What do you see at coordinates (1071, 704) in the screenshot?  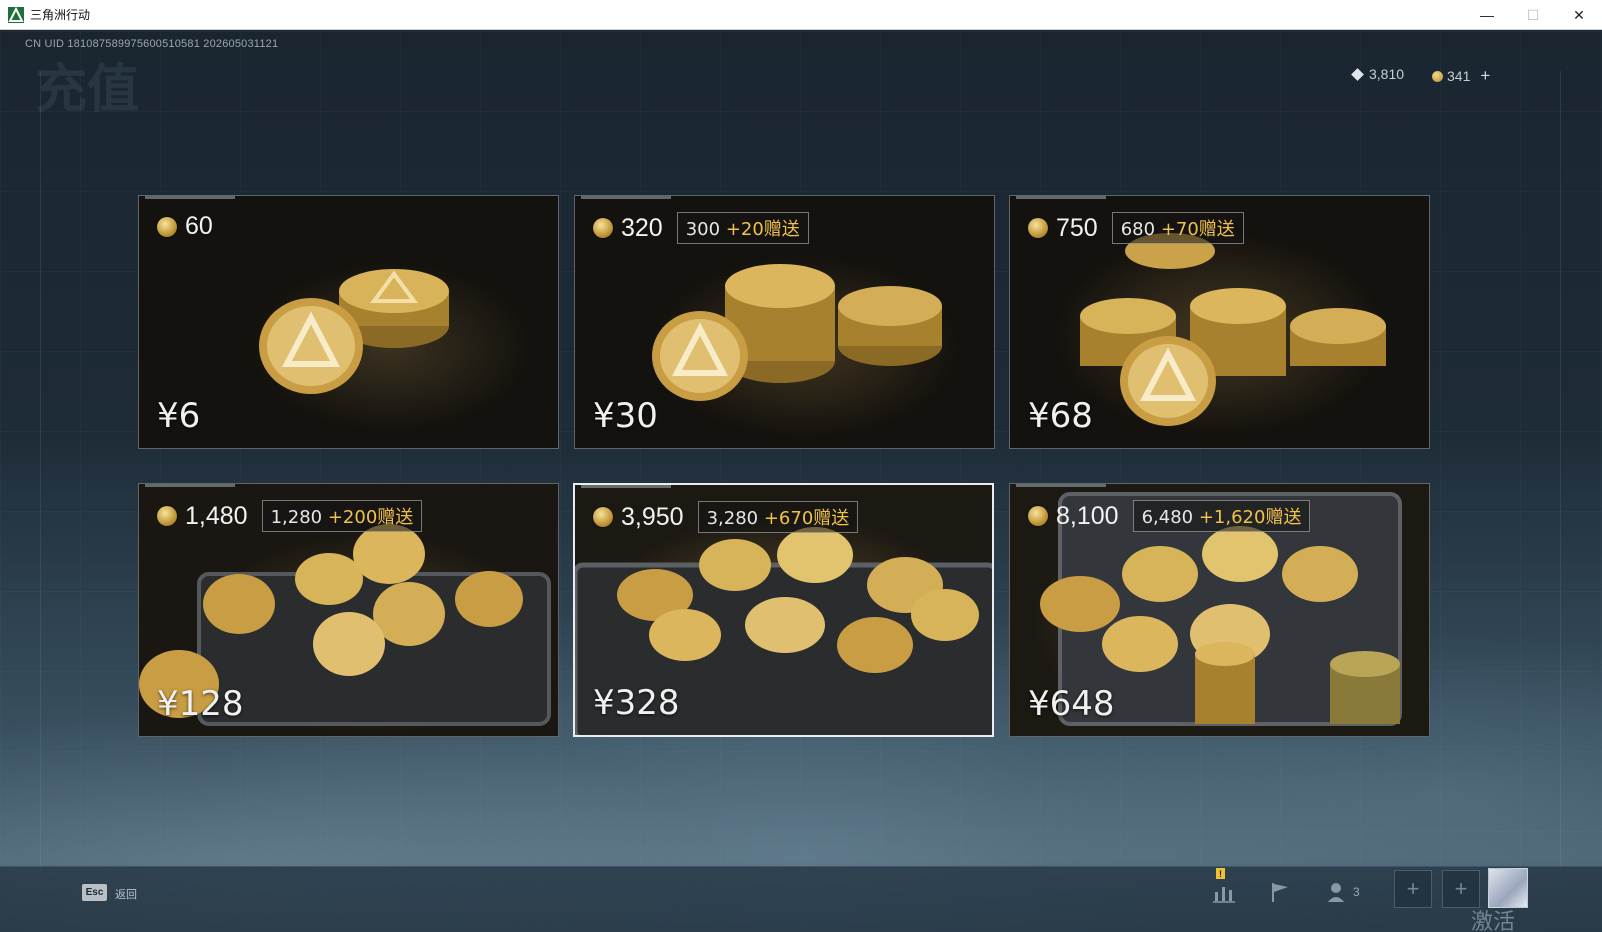 I see `price-label: ¥648` at bounding box center [1071, 704].